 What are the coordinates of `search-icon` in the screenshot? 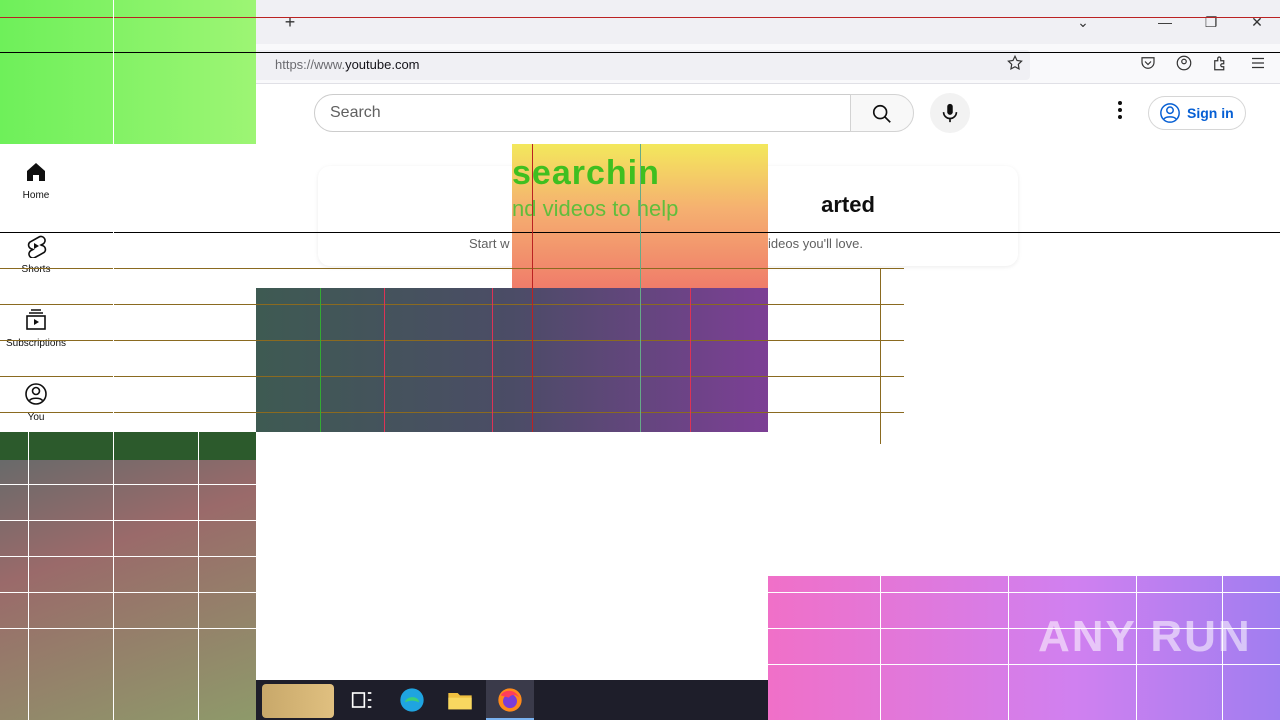 It's located at (881, 113).